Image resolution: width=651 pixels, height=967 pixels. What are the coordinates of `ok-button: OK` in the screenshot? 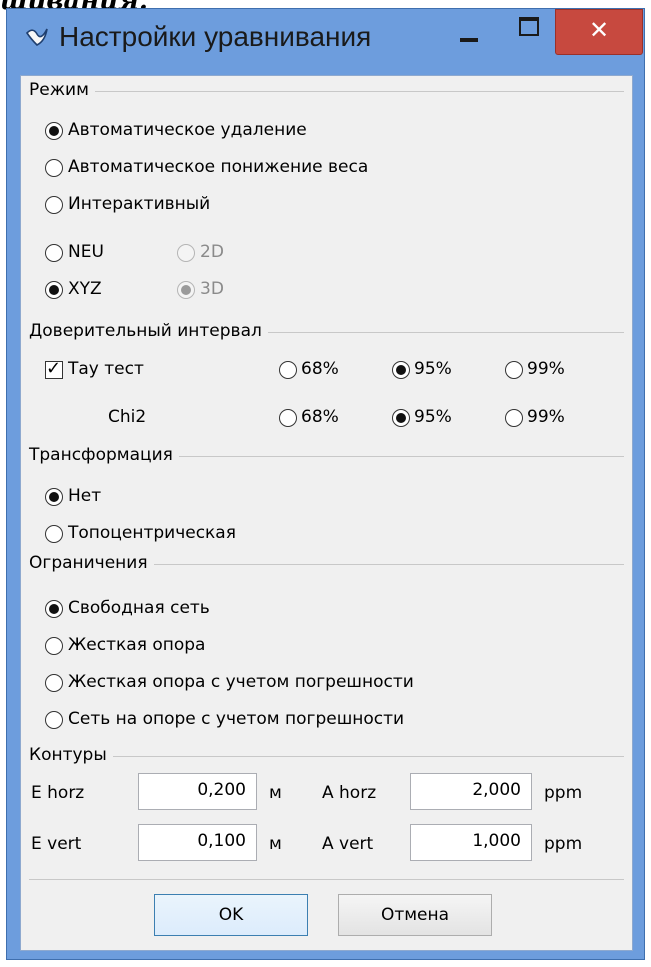 It's located at (231, 915).